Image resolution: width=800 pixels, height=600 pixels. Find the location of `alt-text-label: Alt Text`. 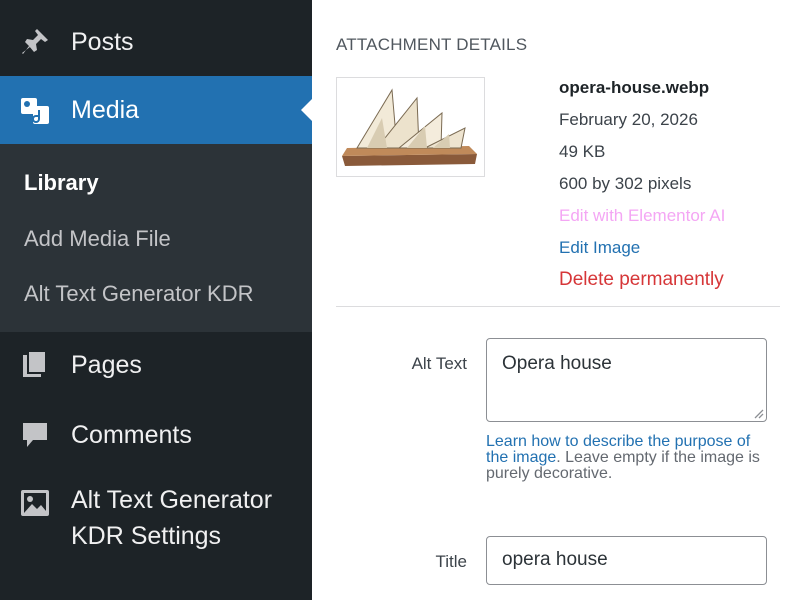

alt-text-label: Alt Text is located at coordinates (439, 363).